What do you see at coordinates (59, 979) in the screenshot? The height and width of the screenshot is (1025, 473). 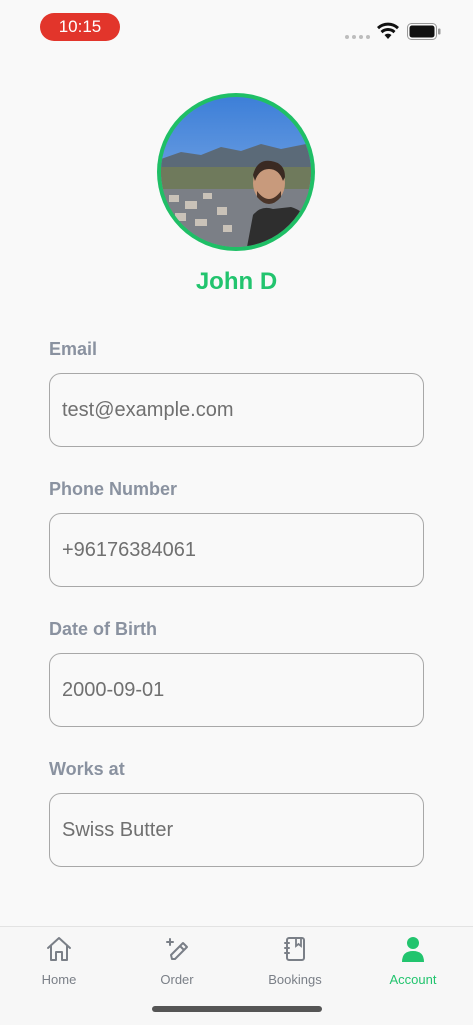 I see `tab-home-label: Home` at bounding box center [59, 979].